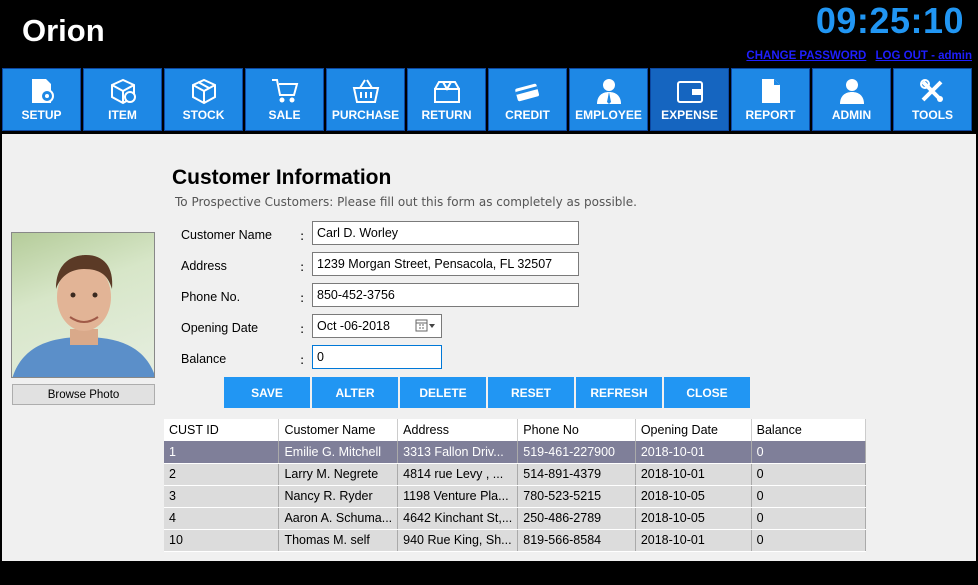 This screenshot has width=978, height=585. I want to click on page-title: Customer Information, so click(282, 177).